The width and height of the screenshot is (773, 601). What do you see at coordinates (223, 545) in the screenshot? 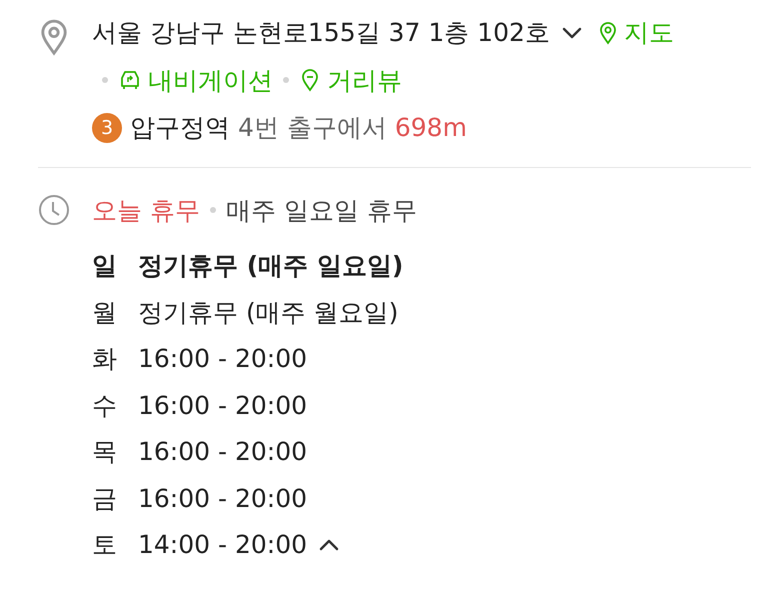
I see `hours-text: 14:00 - 20:00` at bounding box center [223, 545].